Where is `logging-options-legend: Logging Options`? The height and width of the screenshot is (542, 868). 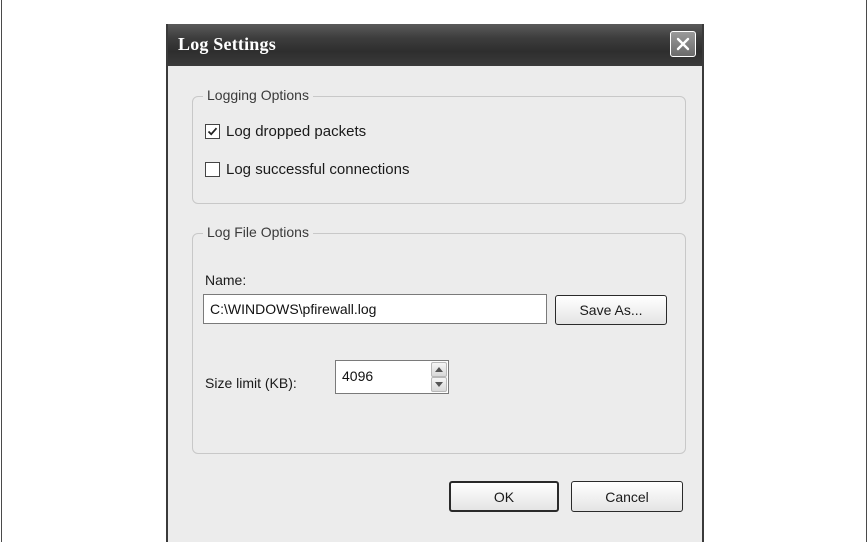 logging-options-legend: Logging Options is located at coordinates (258, 95).